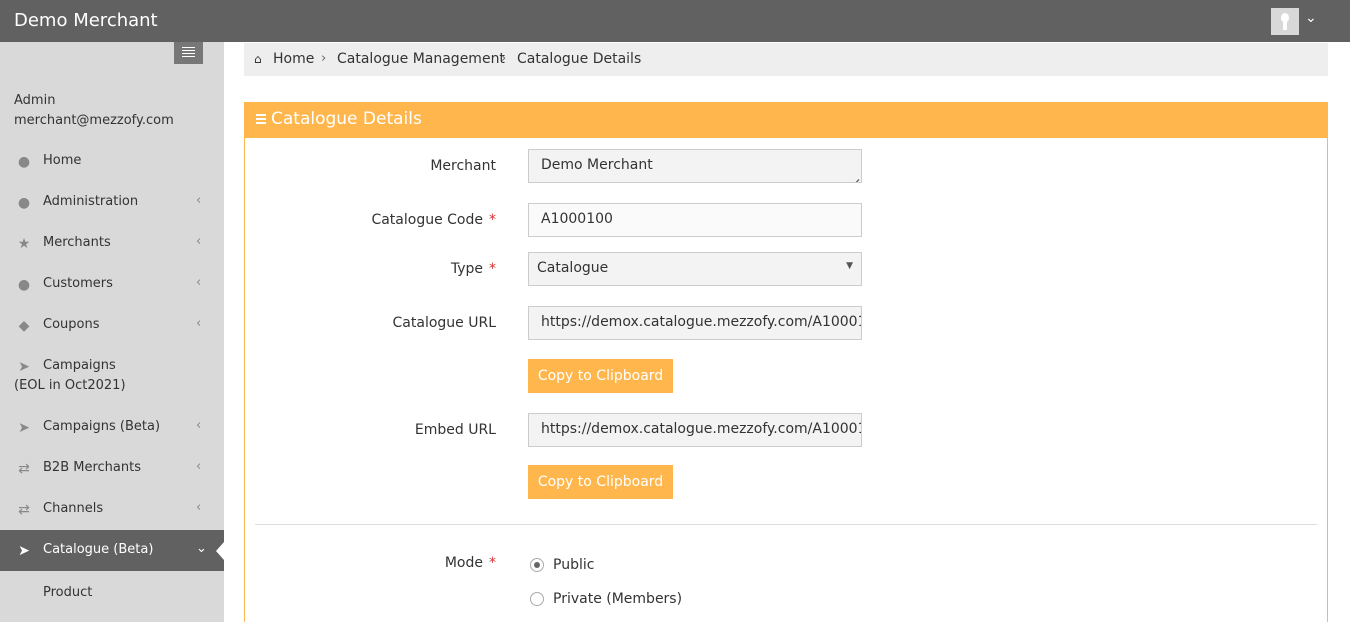 This screenshot has width=1350, height=622. What do you see at coordinates (24, 326) in the screenshot?
I see `tag-icon: ◆` at bounding box center [24, 326].